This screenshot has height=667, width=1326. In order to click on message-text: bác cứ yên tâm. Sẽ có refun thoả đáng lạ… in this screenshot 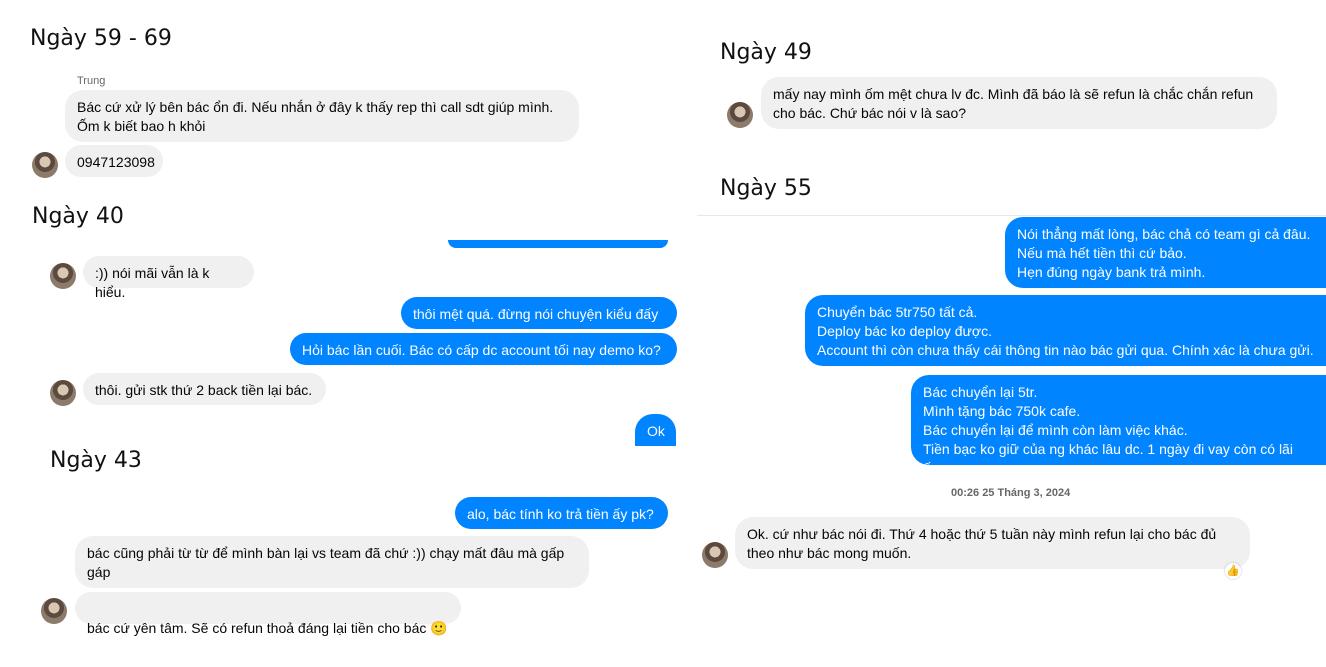, I will do `click(257, 628)`.